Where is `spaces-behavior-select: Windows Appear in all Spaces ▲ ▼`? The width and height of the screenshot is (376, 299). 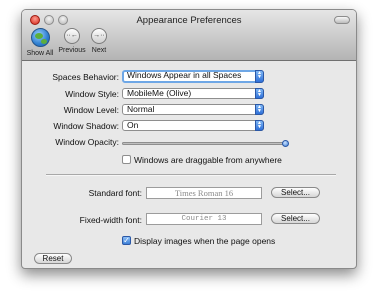 spaces-behavior-select: Windows Appear in all Spaces ▲ ▼ is located at coordinates (193, 76).